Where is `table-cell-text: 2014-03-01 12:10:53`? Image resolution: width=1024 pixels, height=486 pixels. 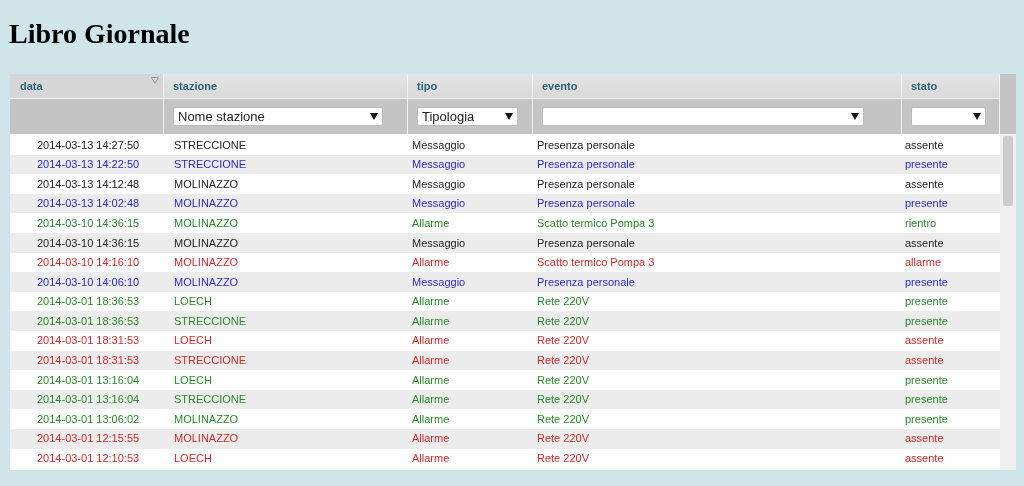 table-cell-text: 2014-03-01 12:10:53 is located at coordinates (88, 459).